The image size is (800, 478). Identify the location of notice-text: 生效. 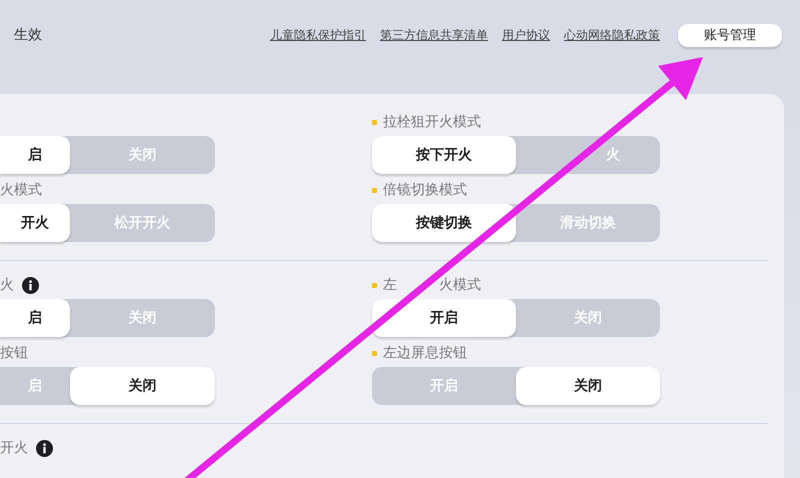
(28, 35).